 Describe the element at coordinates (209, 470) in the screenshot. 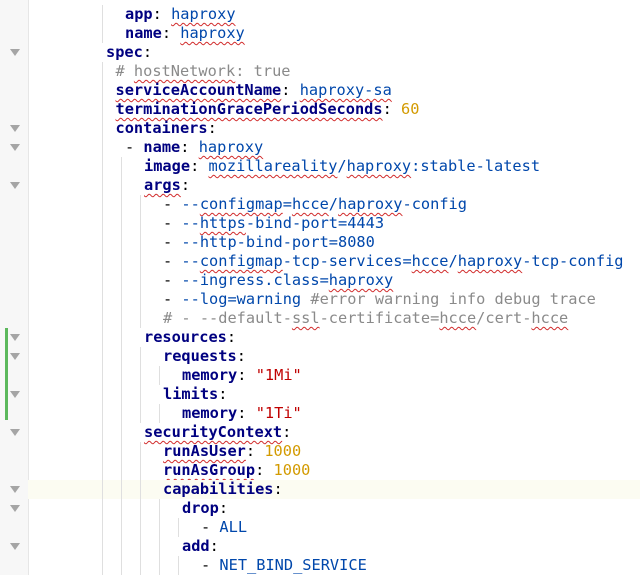

I see `spellcheck-token: runAsGroup` at that location.